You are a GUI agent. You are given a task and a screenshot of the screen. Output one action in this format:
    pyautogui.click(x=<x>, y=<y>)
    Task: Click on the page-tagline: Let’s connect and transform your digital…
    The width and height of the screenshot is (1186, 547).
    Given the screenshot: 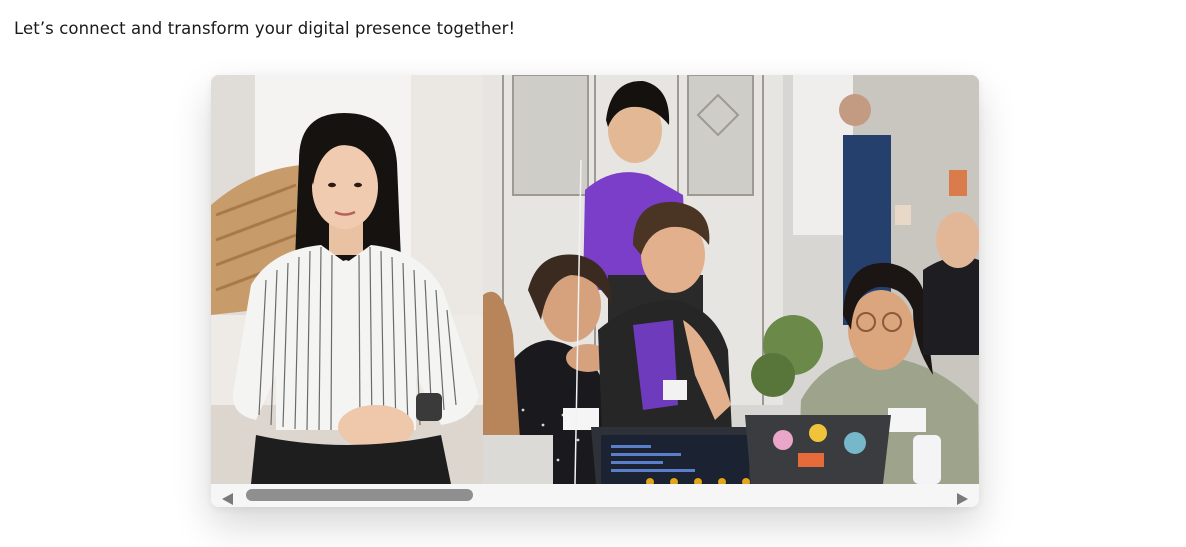 What is the action you would take?
    pyautogui.click(x=265, y=28)
    